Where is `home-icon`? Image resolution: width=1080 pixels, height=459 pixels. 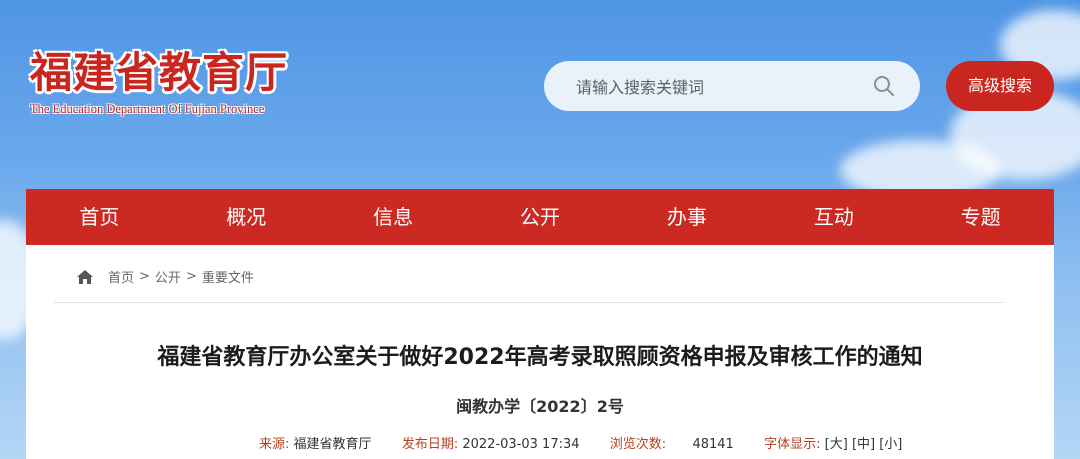
home-icon is located at coordinates (85, 276).